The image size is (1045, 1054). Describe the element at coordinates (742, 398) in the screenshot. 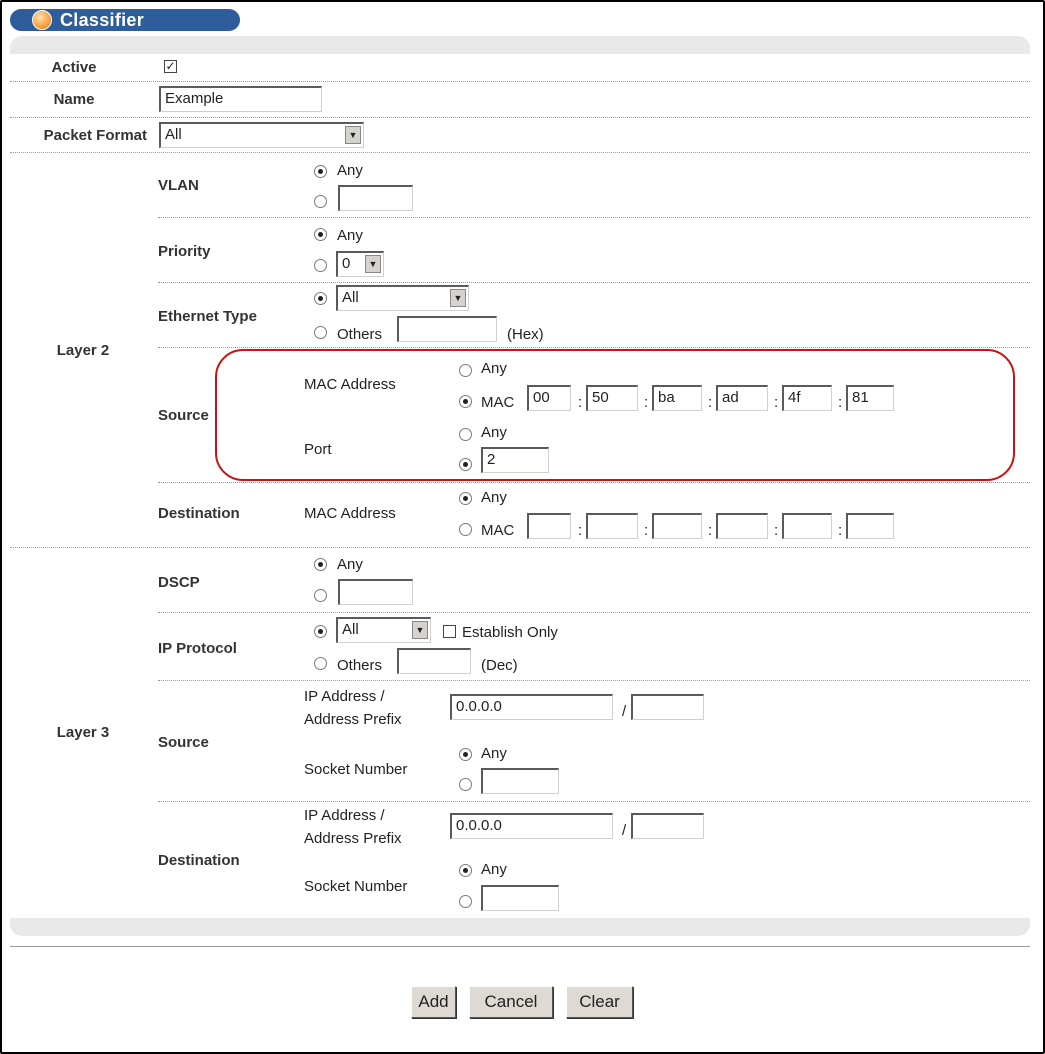

I see `l2-source-mac-octet-4: ad` at that location.